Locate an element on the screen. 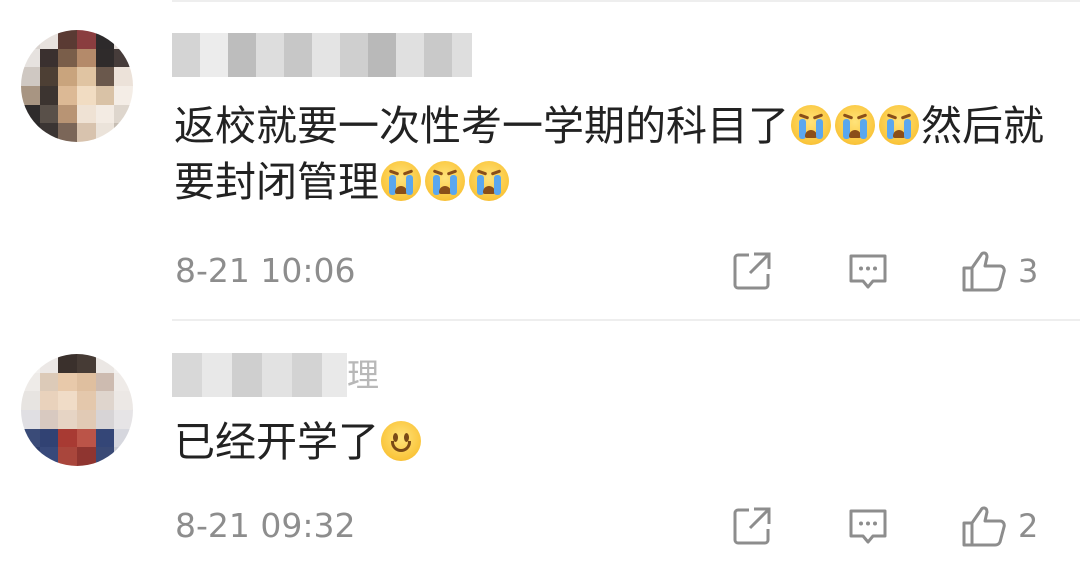 This screenshot has height=569, width=1080. like-button: 2 is located at coordinates (1010, 526).